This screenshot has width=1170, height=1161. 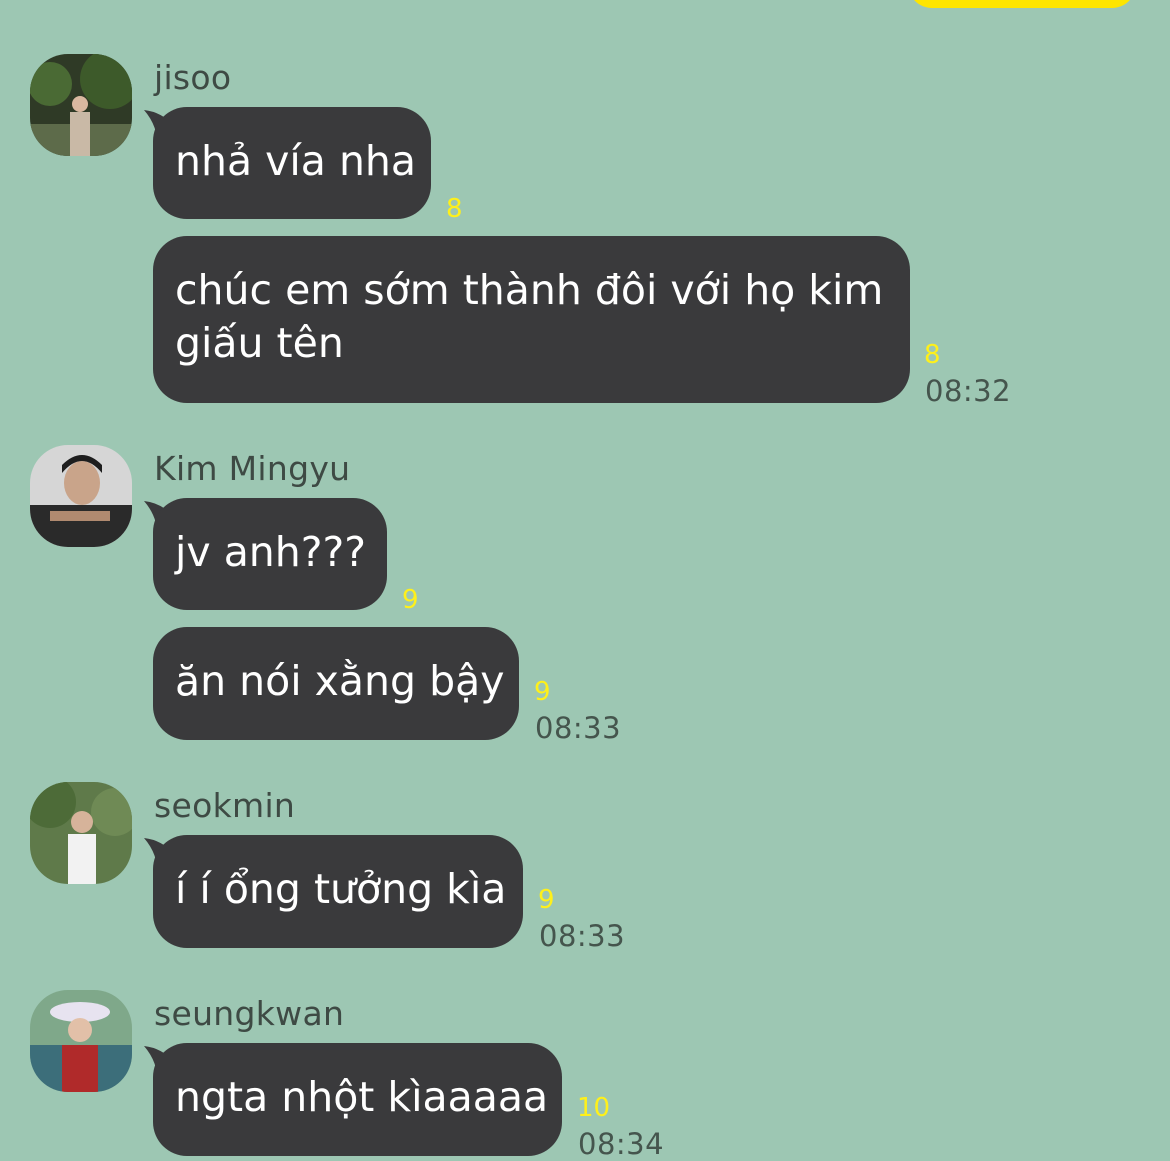 I want to click on message-bubble: ăn nói xằng bậy, so click(x=336, y=683).